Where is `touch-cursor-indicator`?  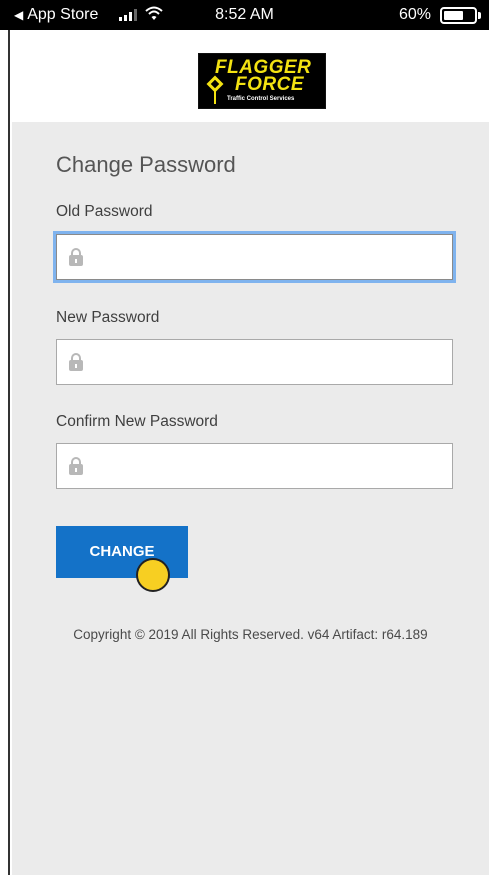 touch-cursor-indicator is located at coordinates (153, 575).